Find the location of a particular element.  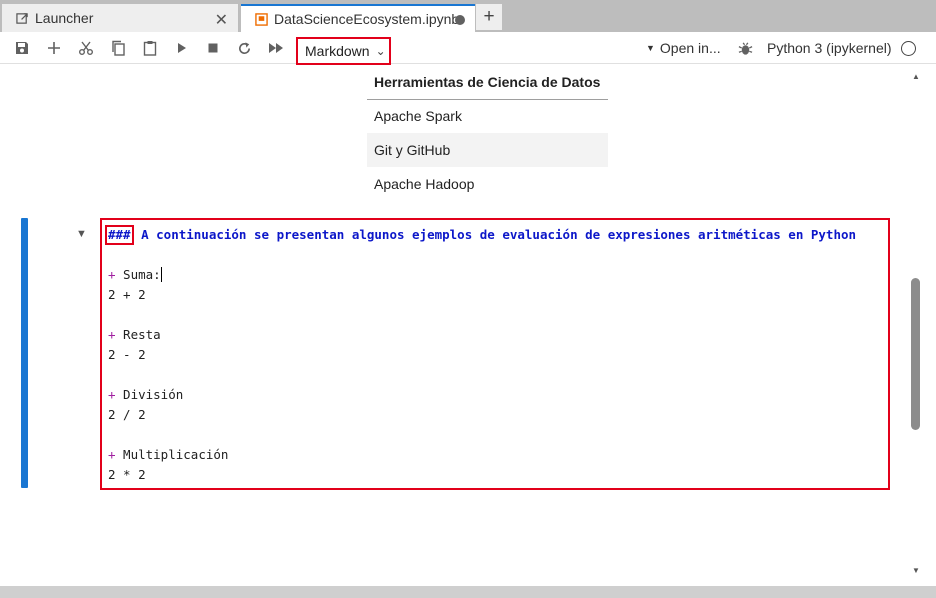

table-row: Git y GitHub is located at coordinates (487, 150).